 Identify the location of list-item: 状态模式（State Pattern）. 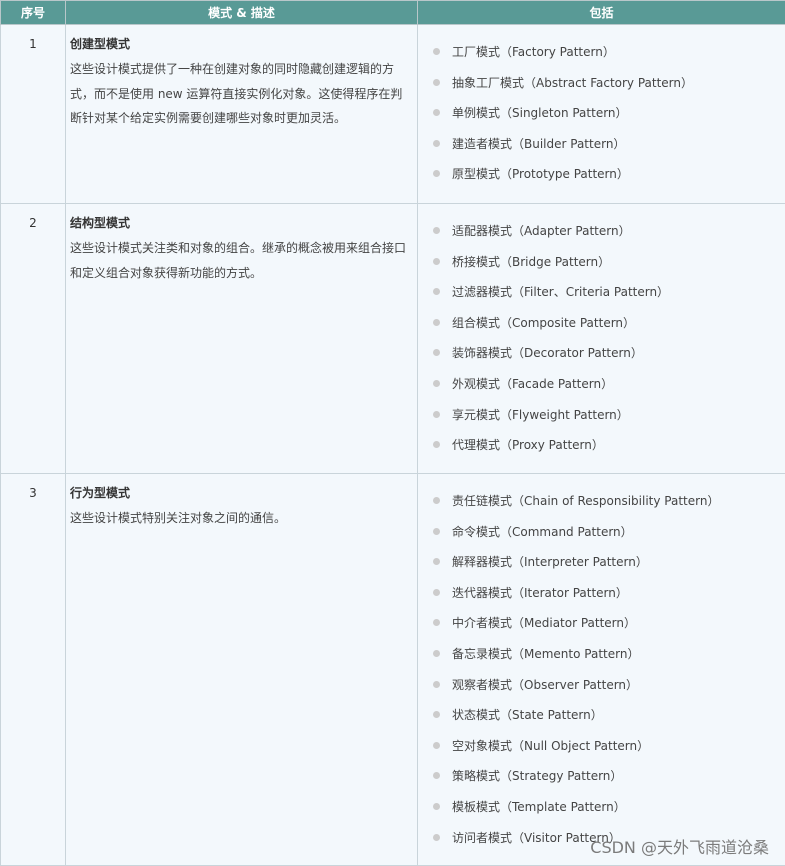
(609, 716).